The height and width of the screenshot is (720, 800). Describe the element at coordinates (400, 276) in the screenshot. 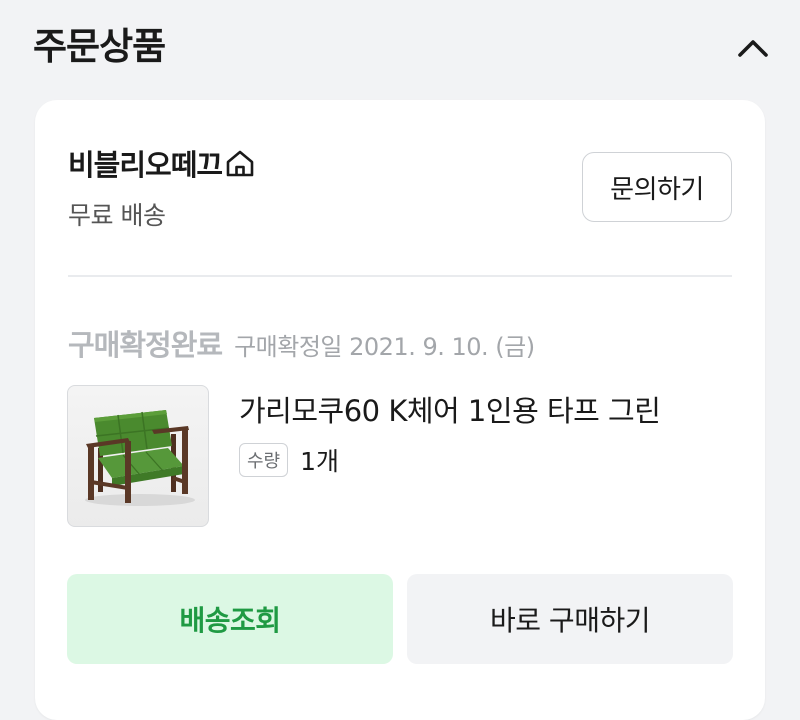

I see `divider` at that location.